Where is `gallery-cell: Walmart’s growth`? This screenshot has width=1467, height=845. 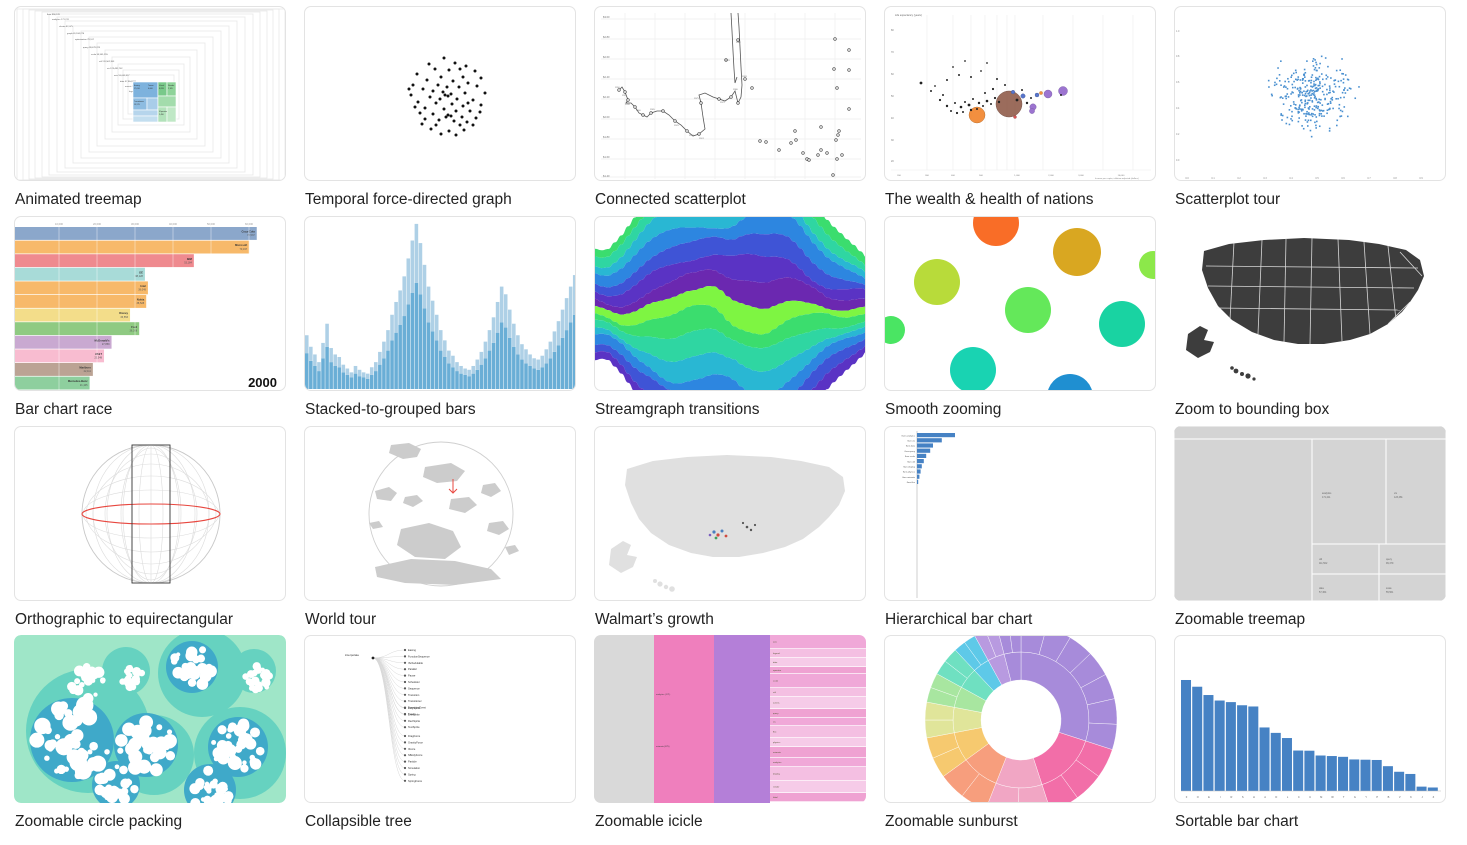
gallery-cell: Walmart’s growth is located at coordinates (730, 530).